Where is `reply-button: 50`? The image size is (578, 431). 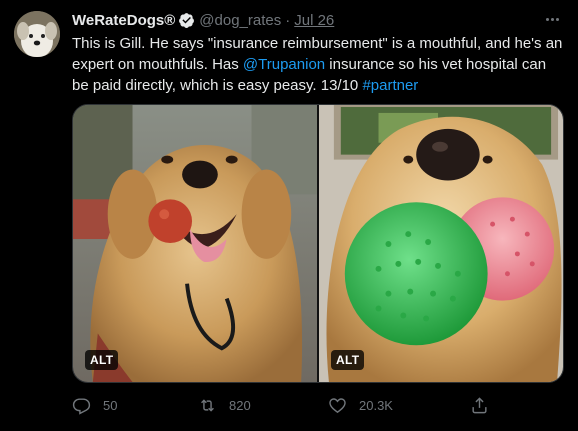 reply-button: 50 is located at coordinates (94, 405).